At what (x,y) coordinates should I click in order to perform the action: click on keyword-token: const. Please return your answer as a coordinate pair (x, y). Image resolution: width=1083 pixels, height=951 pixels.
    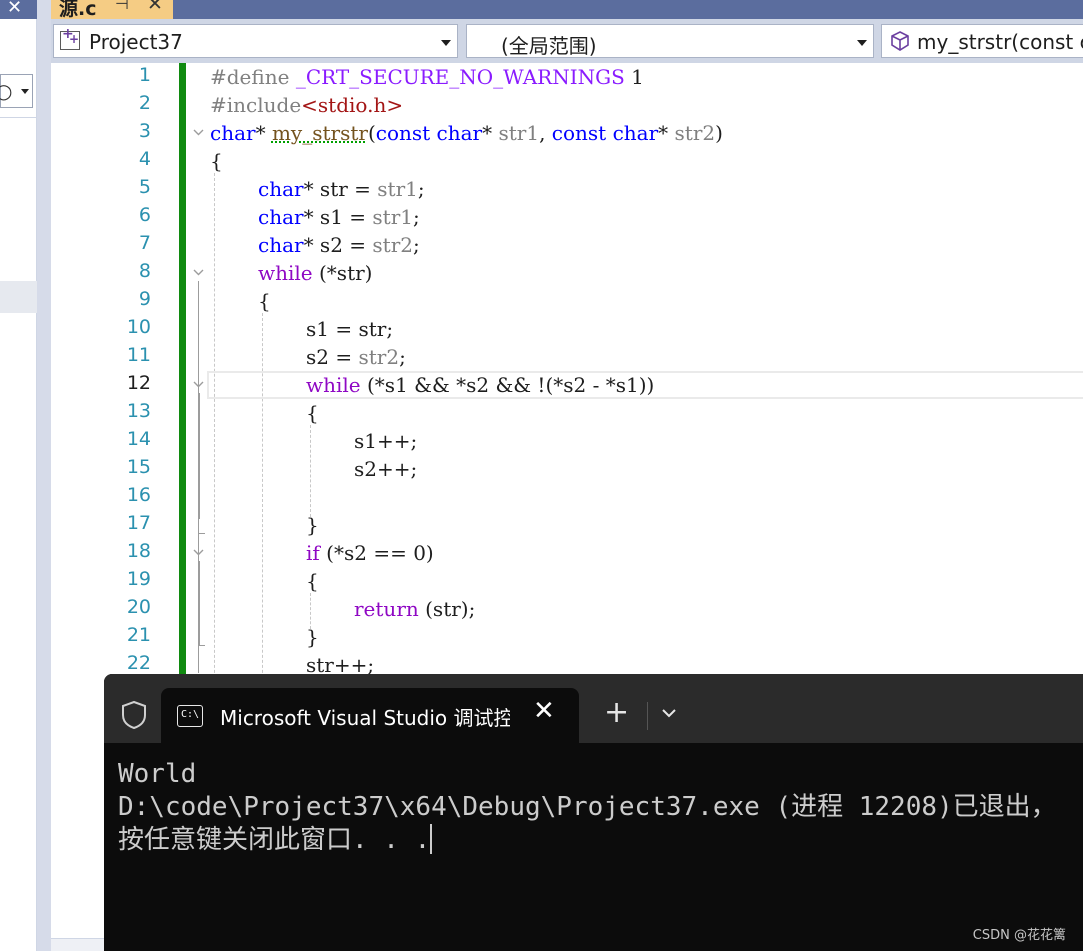
    Looking at the image, I should click on (579, 133).